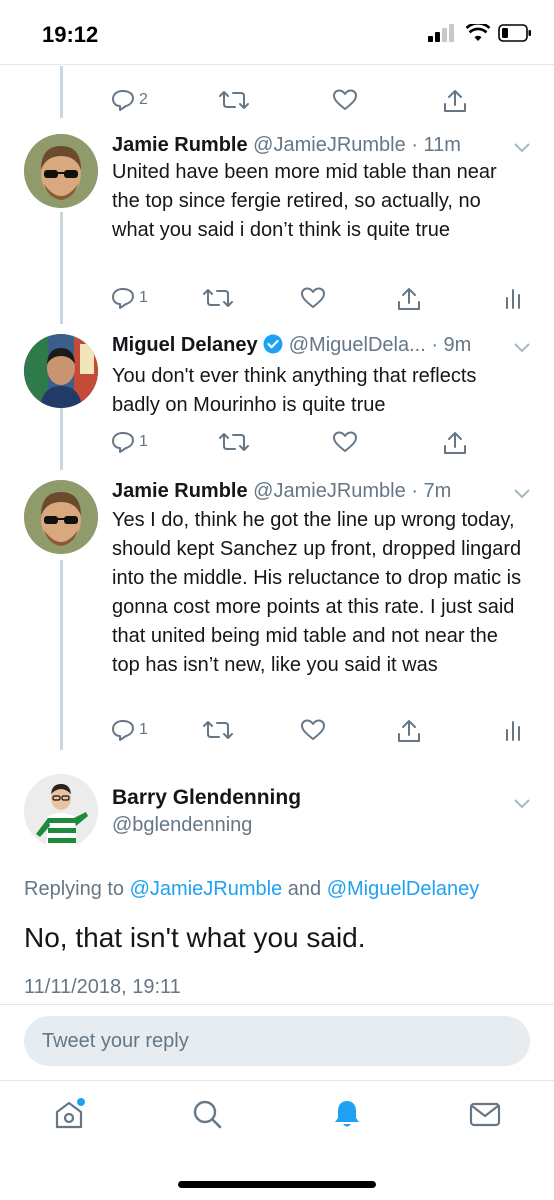 Image resolution: width=554 pixels, height=1200 pixels. Describe the element at coordinates (273, 344) in the screenshot. I see `verified-badge-icon` at that location.